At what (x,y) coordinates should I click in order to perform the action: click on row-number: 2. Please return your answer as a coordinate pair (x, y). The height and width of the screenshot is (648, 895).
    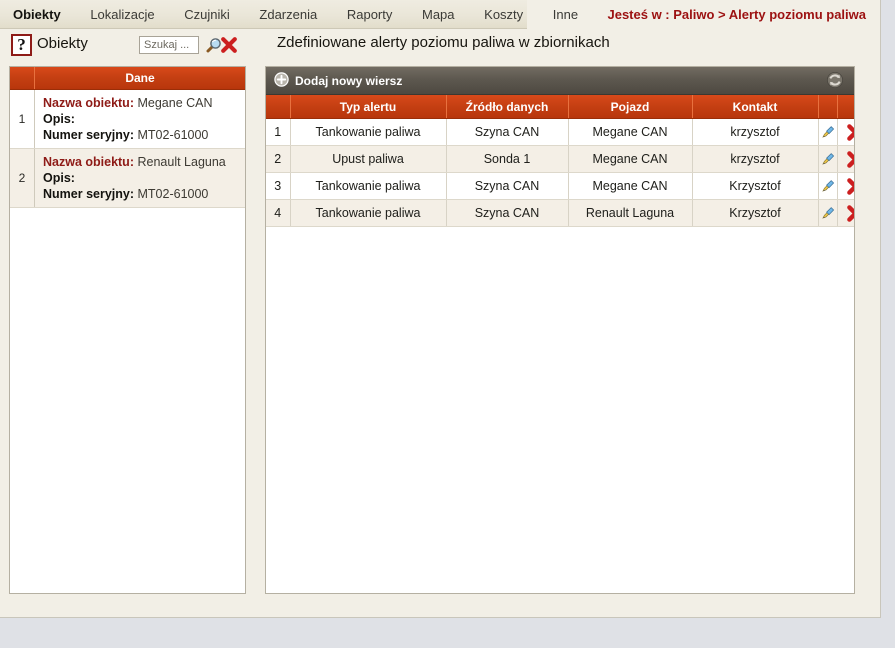
    Looking at the image, I should click on (278, 159).